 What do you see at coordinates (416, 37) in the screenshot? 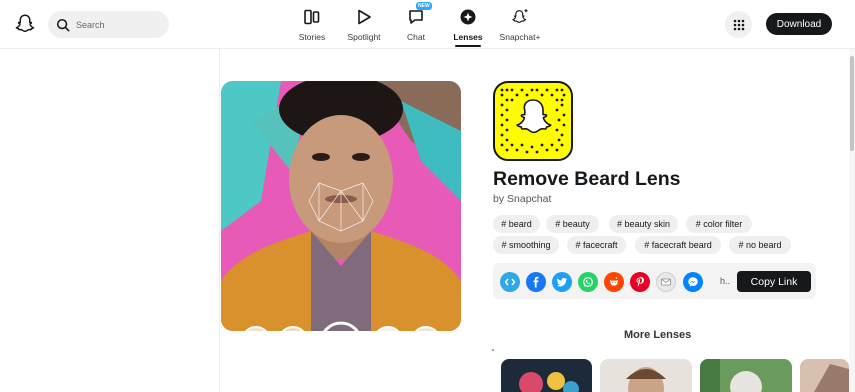
I see `nav-label: Chat` at bounding box center [416, 37].